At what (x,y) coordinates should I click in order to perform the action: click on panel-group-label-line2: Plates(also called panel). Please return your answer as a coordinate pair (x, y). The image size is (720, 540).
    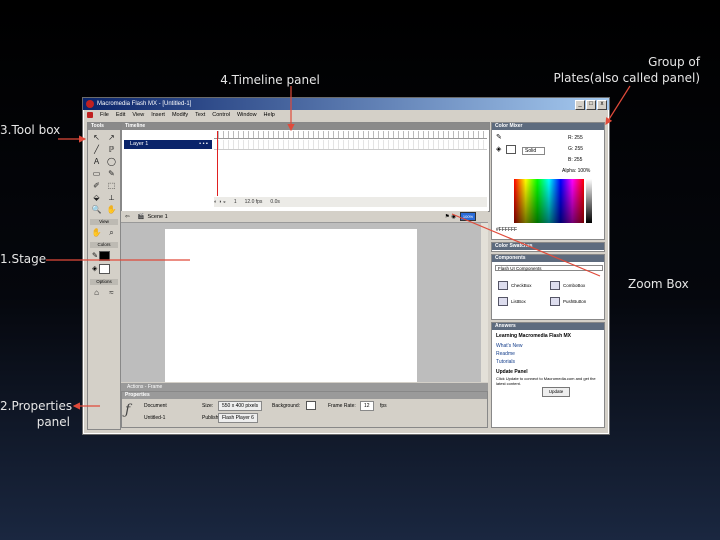
    Looking at the image, I should click on (626, 78).